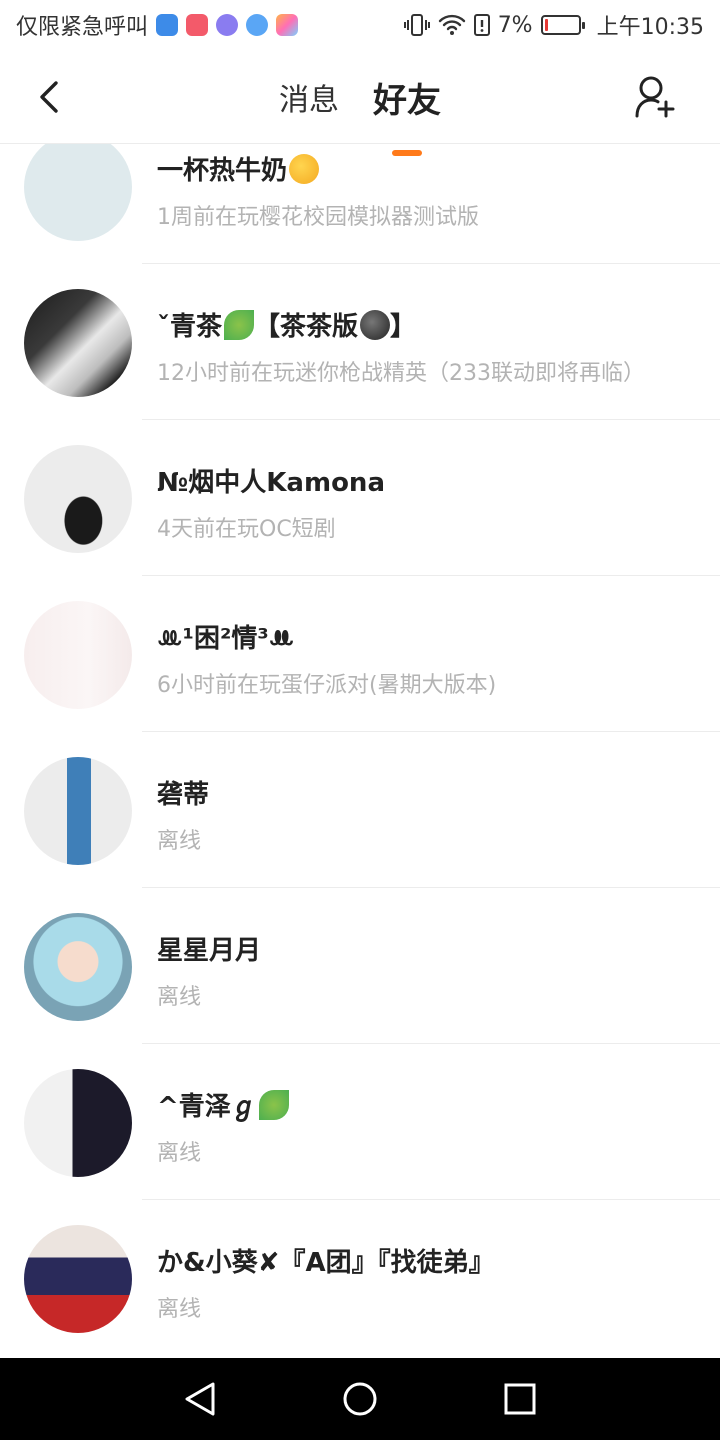 This screenshot has height=1440, width=720. I want to click on square-recents-icon, so click(520, 1399).